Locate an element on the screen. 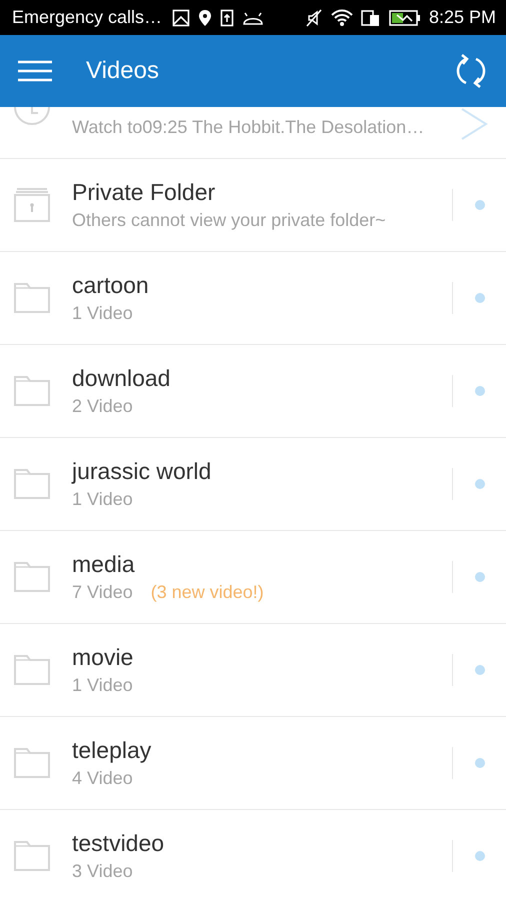 Image resolution: width=506 pixels, height=900 pixels. refresh-button is located at coordinates (471, 71).